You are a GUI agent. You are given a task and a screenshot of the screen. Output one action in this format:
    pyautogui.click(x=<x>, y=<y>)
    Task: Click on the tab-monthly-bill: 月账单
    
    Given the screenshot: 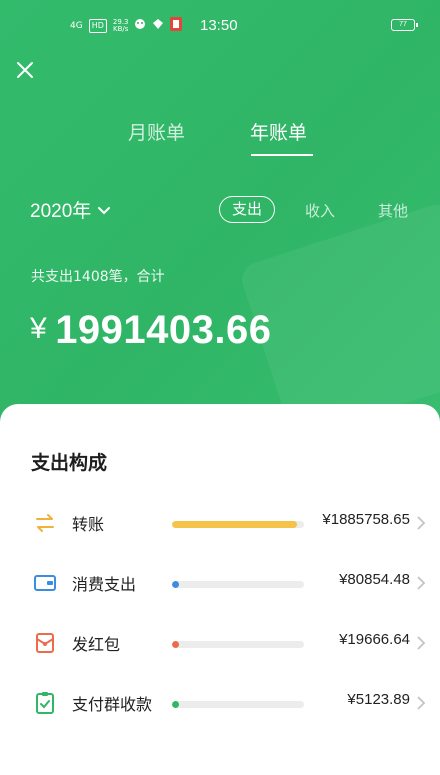 What is the action you would take?
    pyautogui.click(x=156, y=131)
    